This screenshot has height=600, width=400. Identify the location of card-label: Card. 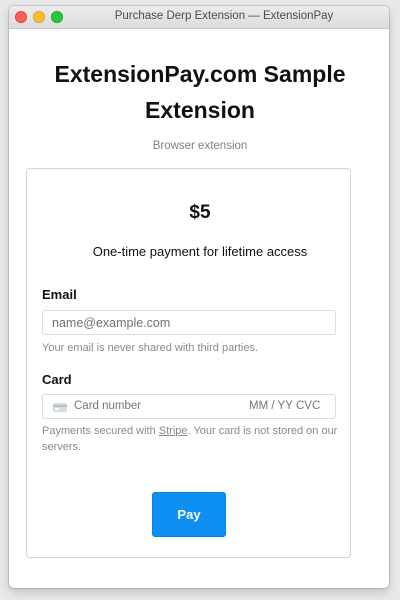
(57, 379).